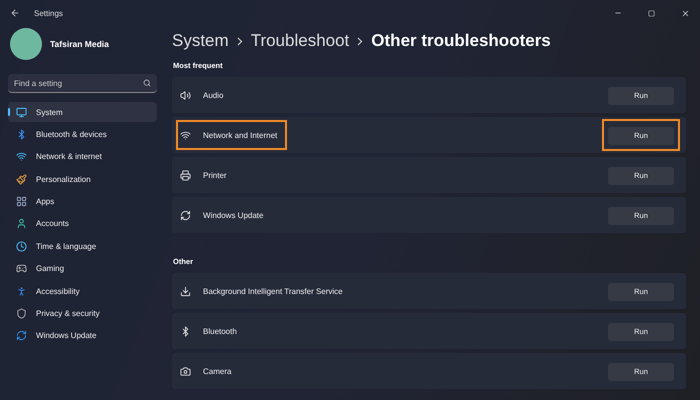  What do you see at coordinates (82, 224) in the screenshot?
I see `sidebar-item: Accounts` at bounding box center [82, 224].